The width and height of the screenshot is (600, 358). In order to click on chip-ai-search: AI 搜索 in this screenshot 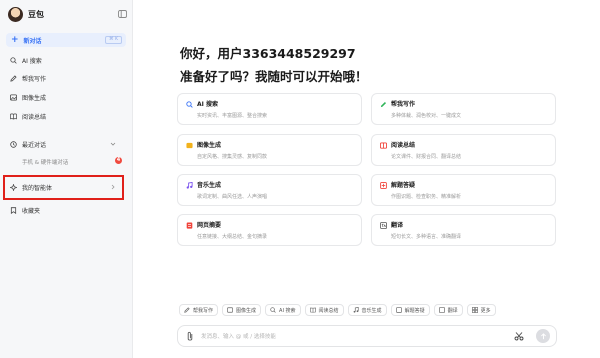, I will do `click(283, 310)`.